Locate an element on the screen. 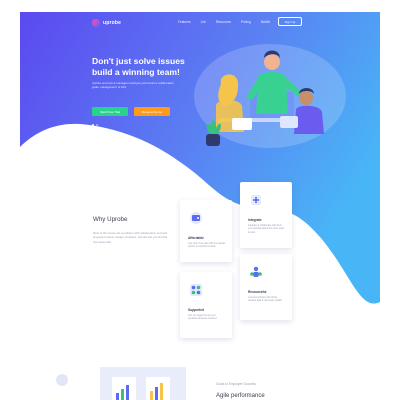 The width and height of the screenshot is (400, 400). card-title: Resourceful is located at coordinates (257, 292).